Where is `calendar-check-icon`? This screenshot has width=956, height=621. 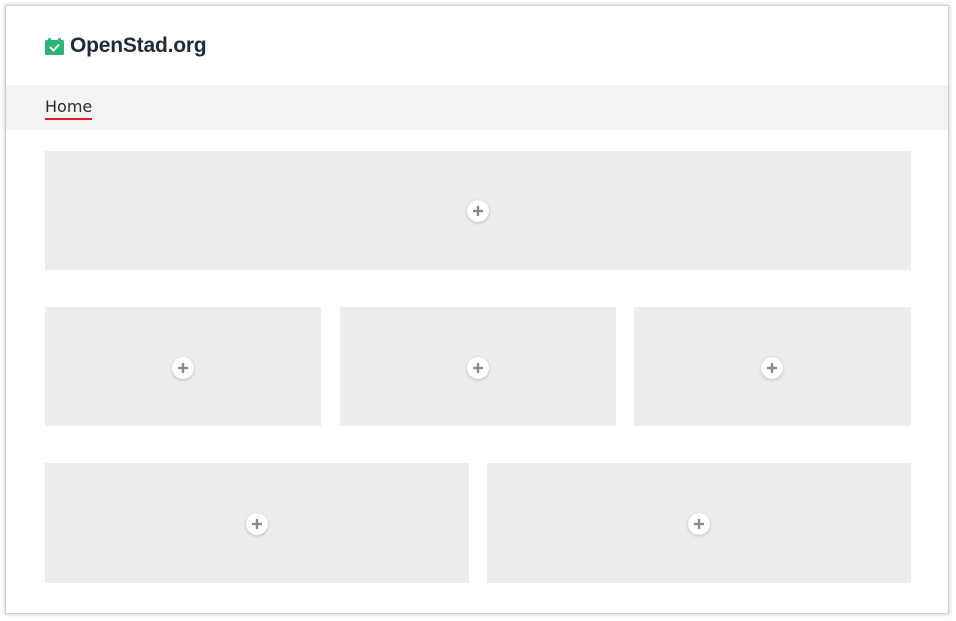 calendar-check-icon is located at coordinates (54, 46).